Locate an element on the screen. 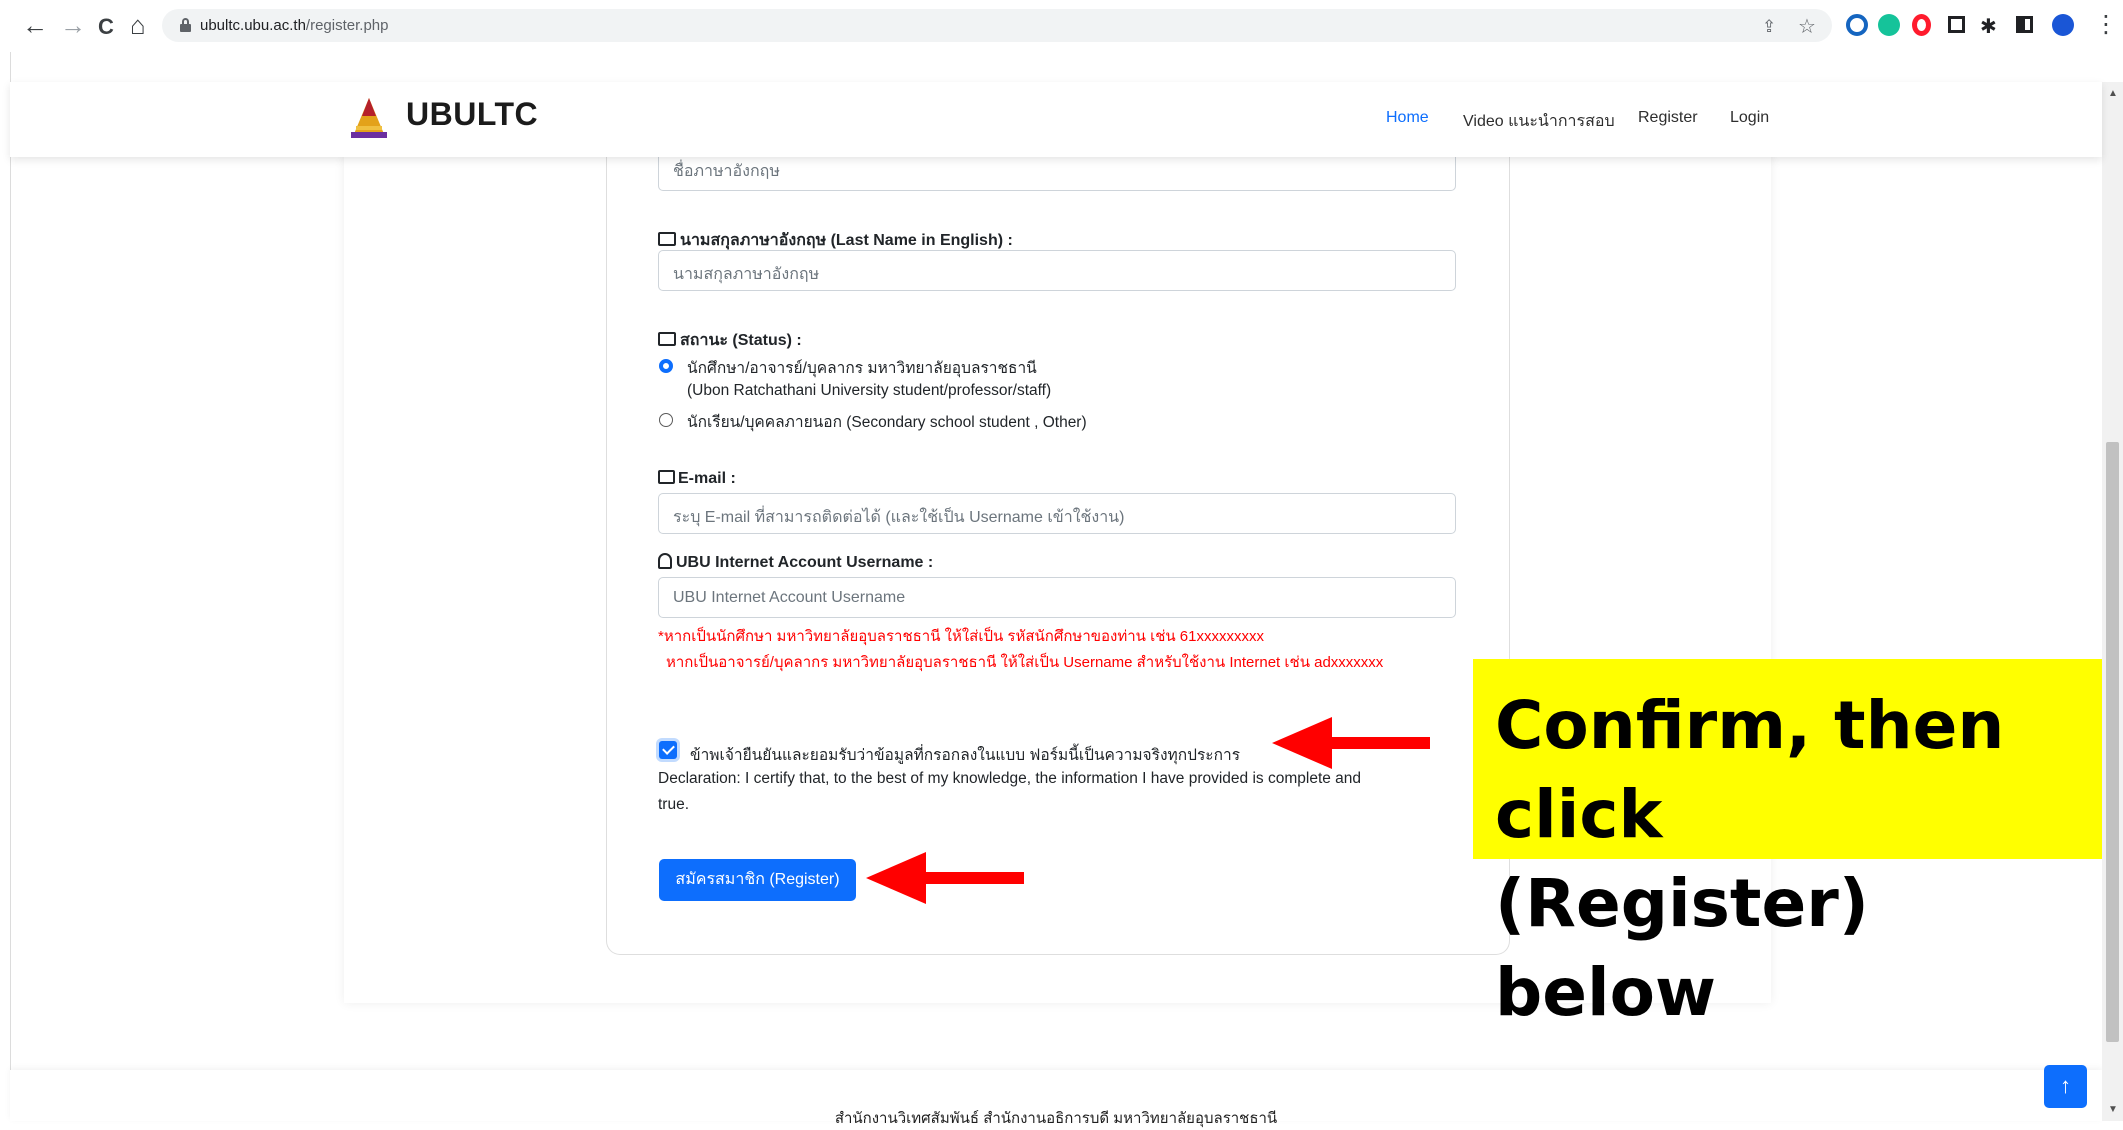 The height and width of the screenshot is (1130, 2123). home-icon: ⌂ is located at coordinates (138, 25).